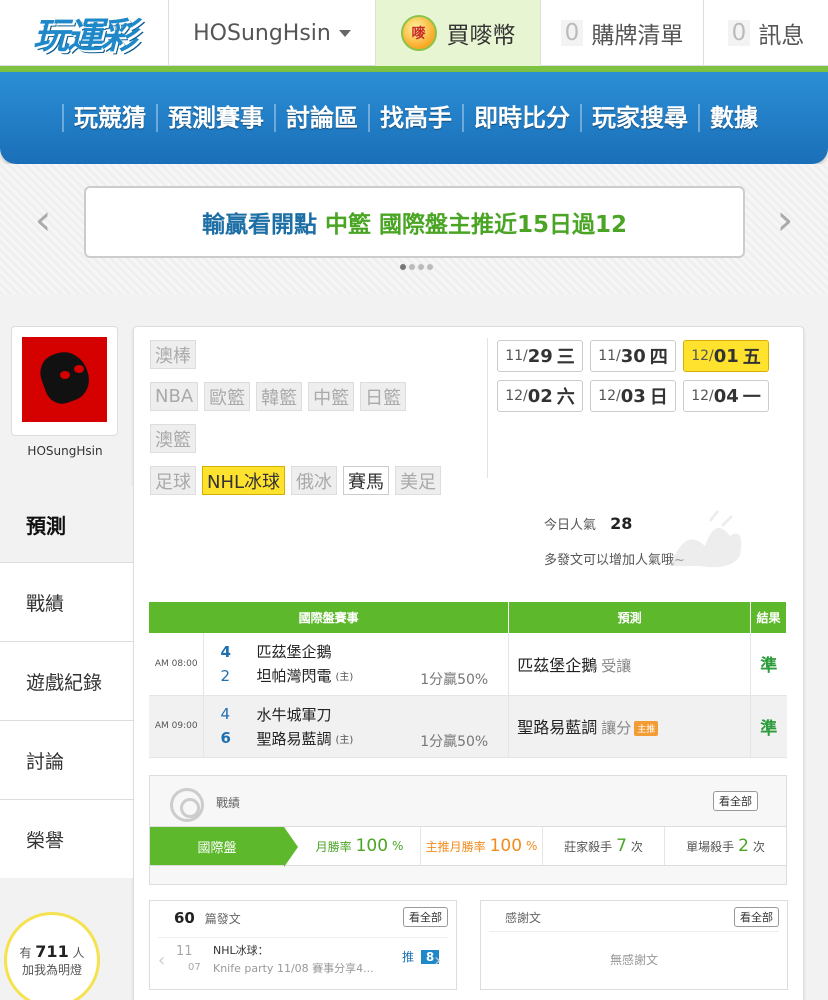  I want to click on record-stat: 主推月勝率 100%, so click(481, 846).